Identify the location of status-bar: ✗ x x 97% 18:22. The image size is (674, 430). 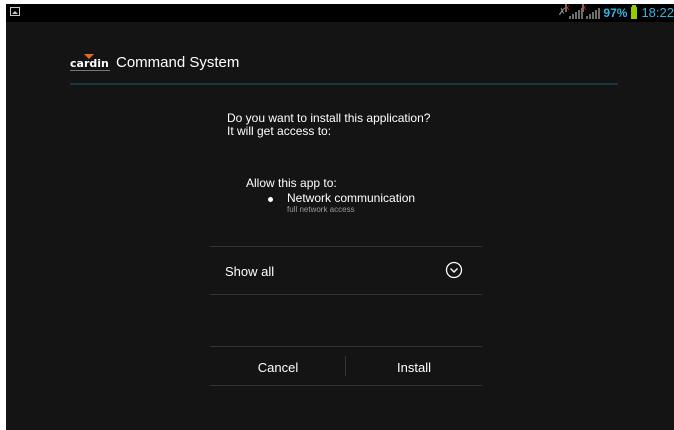
(340, 12).